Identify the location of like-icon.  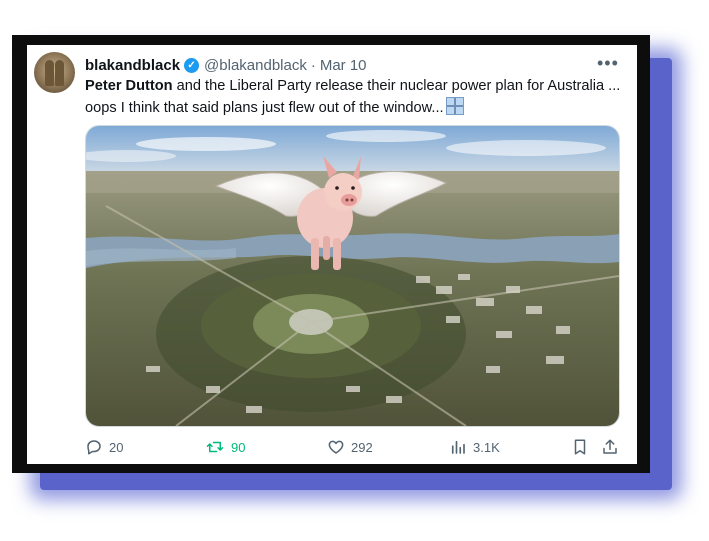
(336, 447).